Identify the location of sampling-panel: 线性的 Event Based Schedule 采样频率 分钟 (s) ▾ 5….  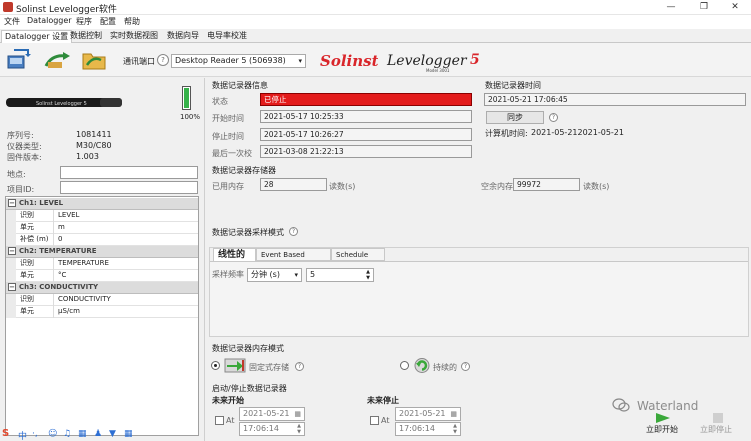
(479, 292).